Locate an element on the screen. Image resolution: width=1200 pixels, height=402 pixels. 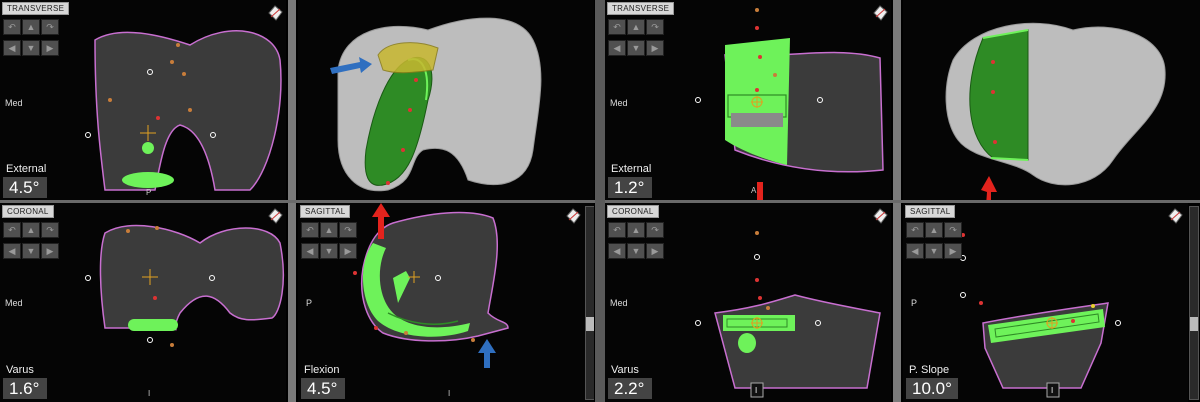
adjustment-mode-label: P. Slope is located at coordinates (929, 370).